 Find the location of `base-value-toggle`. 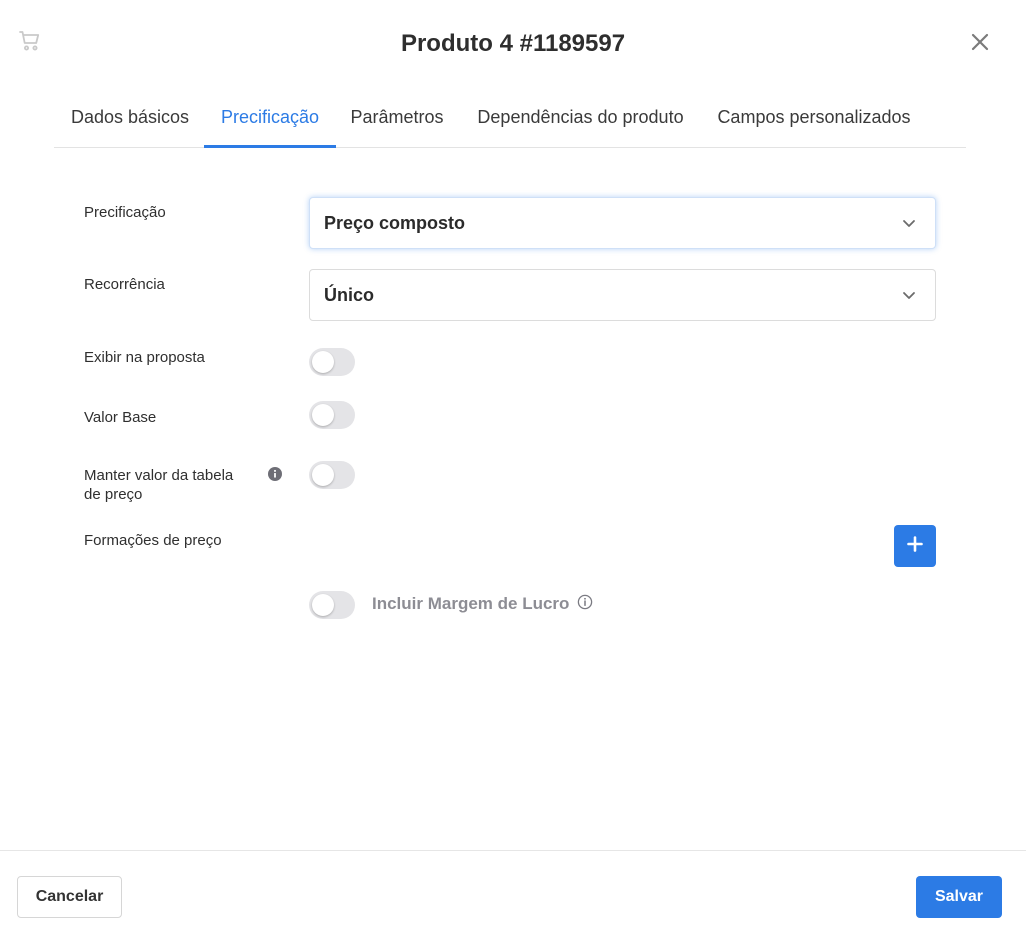

base-value-toggle is located at coordinates (332, 415).